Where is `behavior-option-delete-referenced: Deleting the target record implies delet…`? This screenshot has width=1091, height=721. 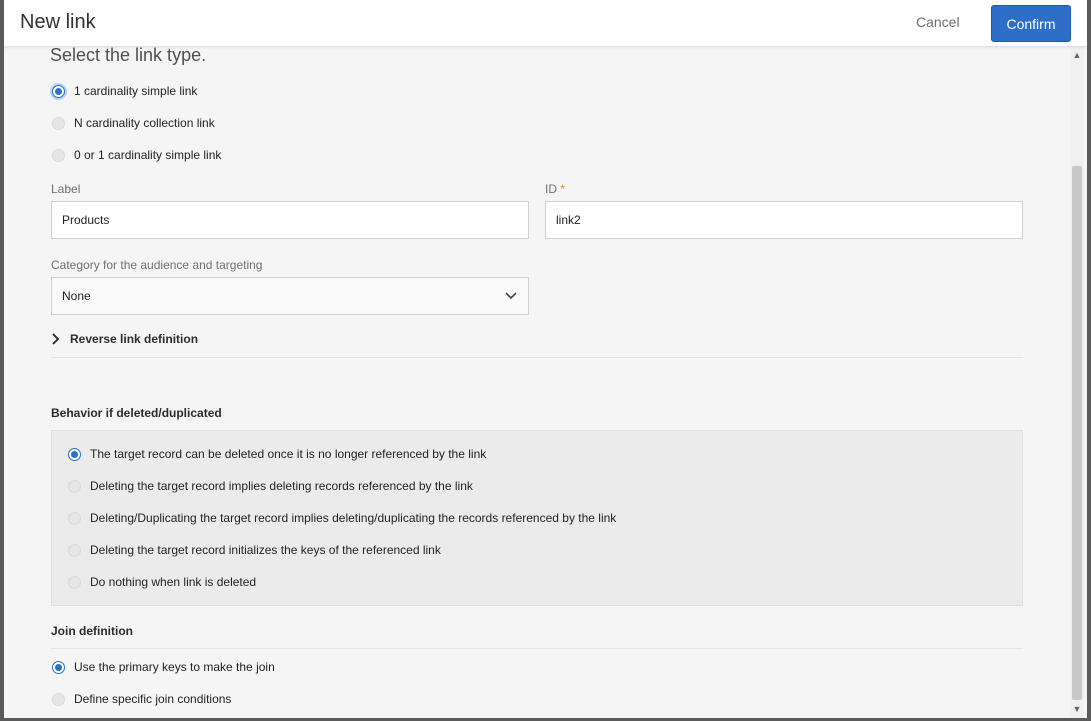
behavior-option-delete-referenced: Deleting the target record implies delet… is located at coordinates (270, 486).